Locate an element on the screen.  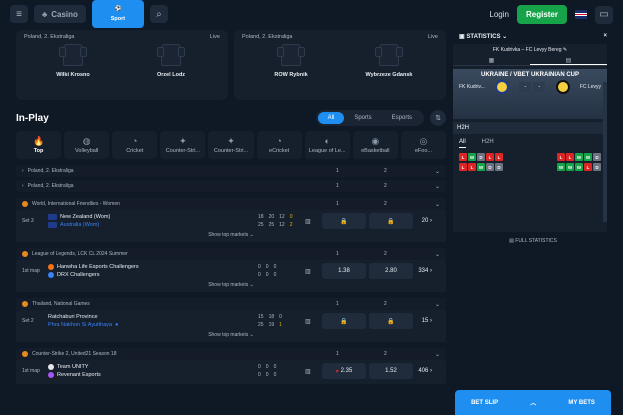
sport-volleyball: ◍ Volleyball is located at coordinates (87, 145).